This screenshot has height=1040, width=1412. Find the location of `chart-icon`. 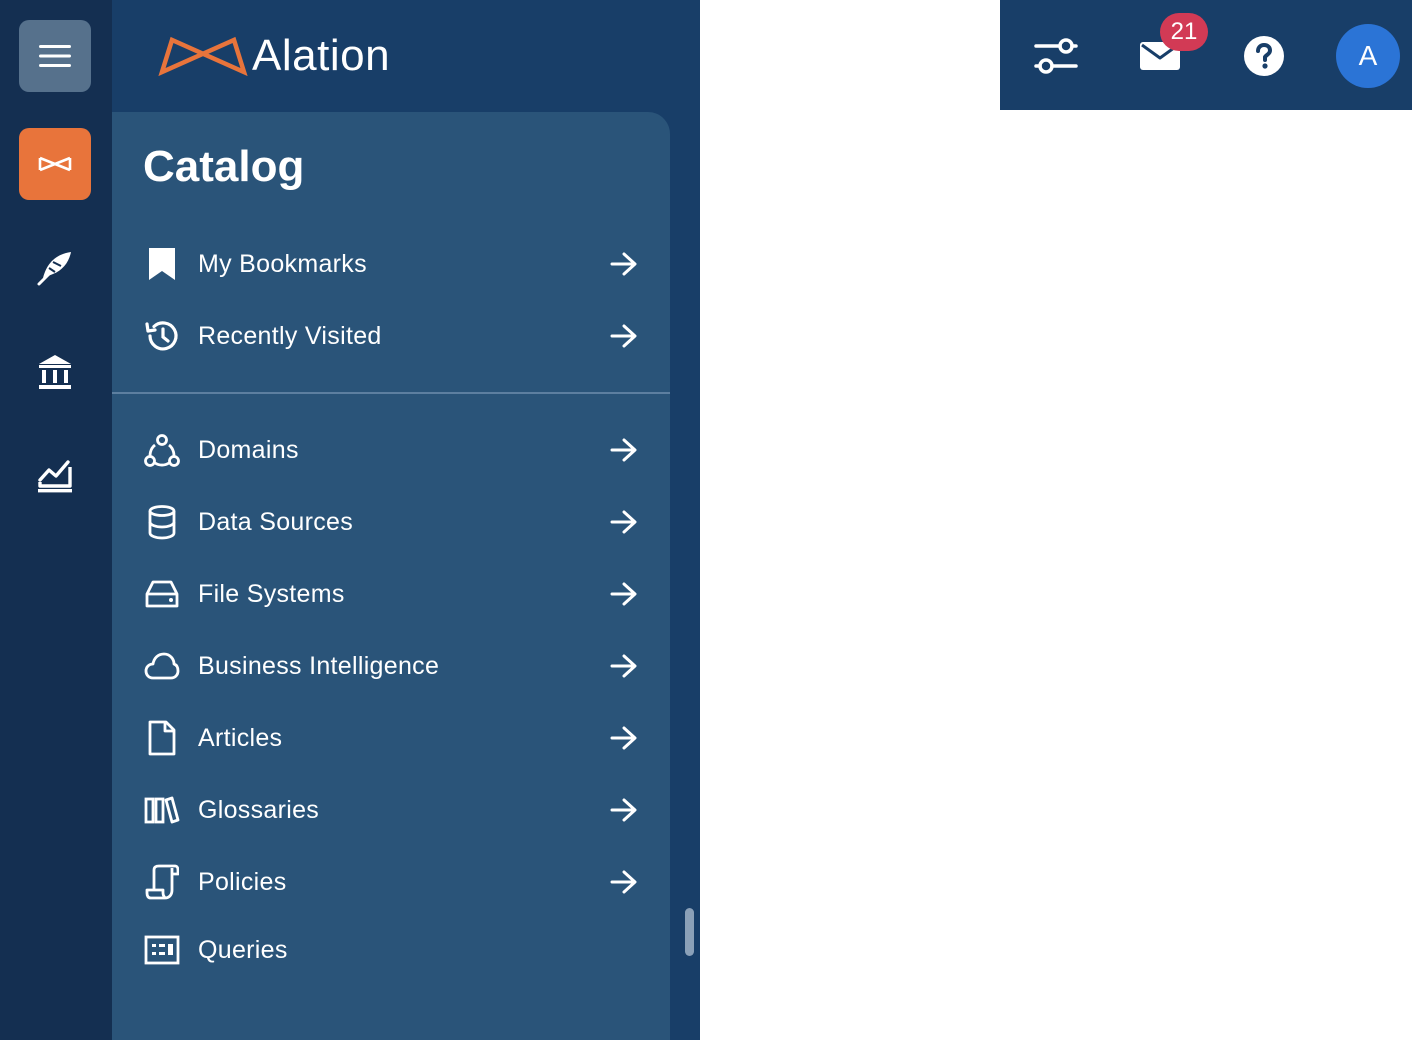

chart-icon is located at coordinates (55, 476).